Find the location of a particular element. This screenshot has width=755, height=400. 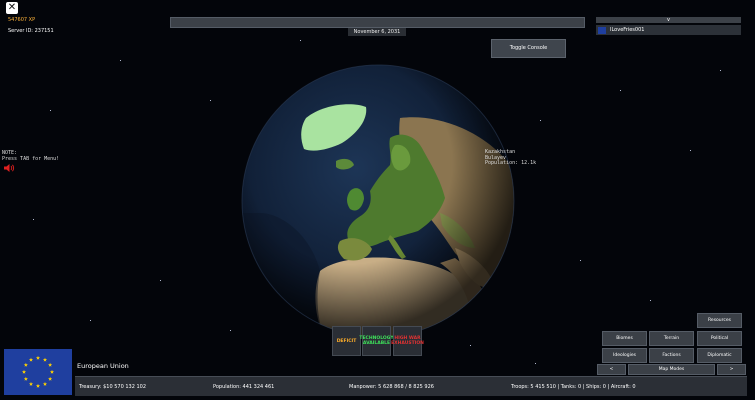

close-icon: ✕ is located at coordinates (12, 7).